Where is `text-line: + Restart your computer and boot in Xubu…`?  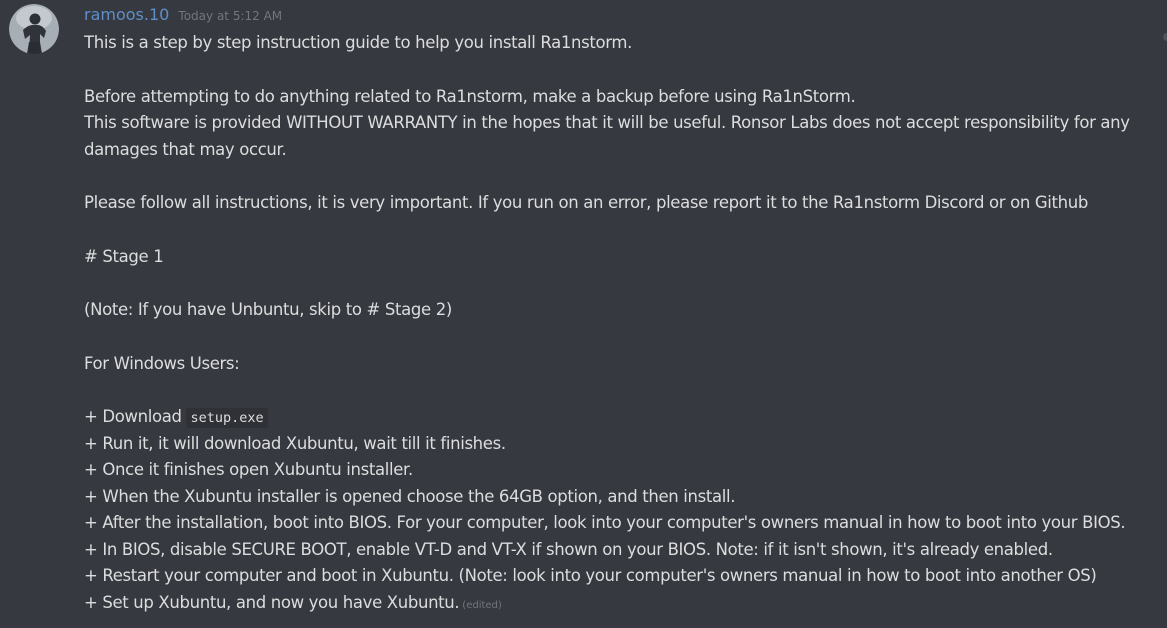
text-line: + Restart your computer and boot in Xubu… is located at coordinates (590, 575).